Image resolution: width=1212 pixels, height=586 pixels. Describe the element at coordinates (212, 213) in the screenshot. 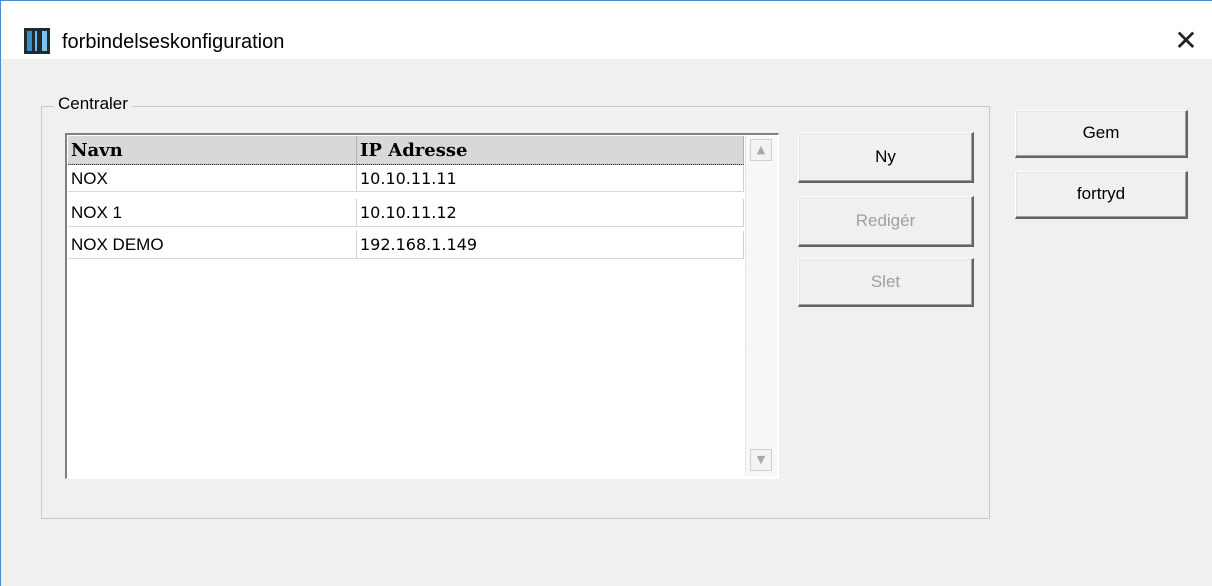

I see `cell-navn: NOX 1` at that location.